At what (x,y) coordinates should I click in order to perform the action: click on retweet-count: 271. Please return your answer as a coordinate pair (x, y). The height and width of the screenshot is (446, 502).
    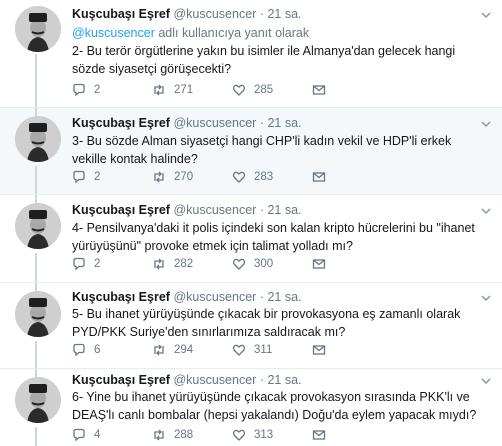
    Looking at the image, I should click on (184, 90).